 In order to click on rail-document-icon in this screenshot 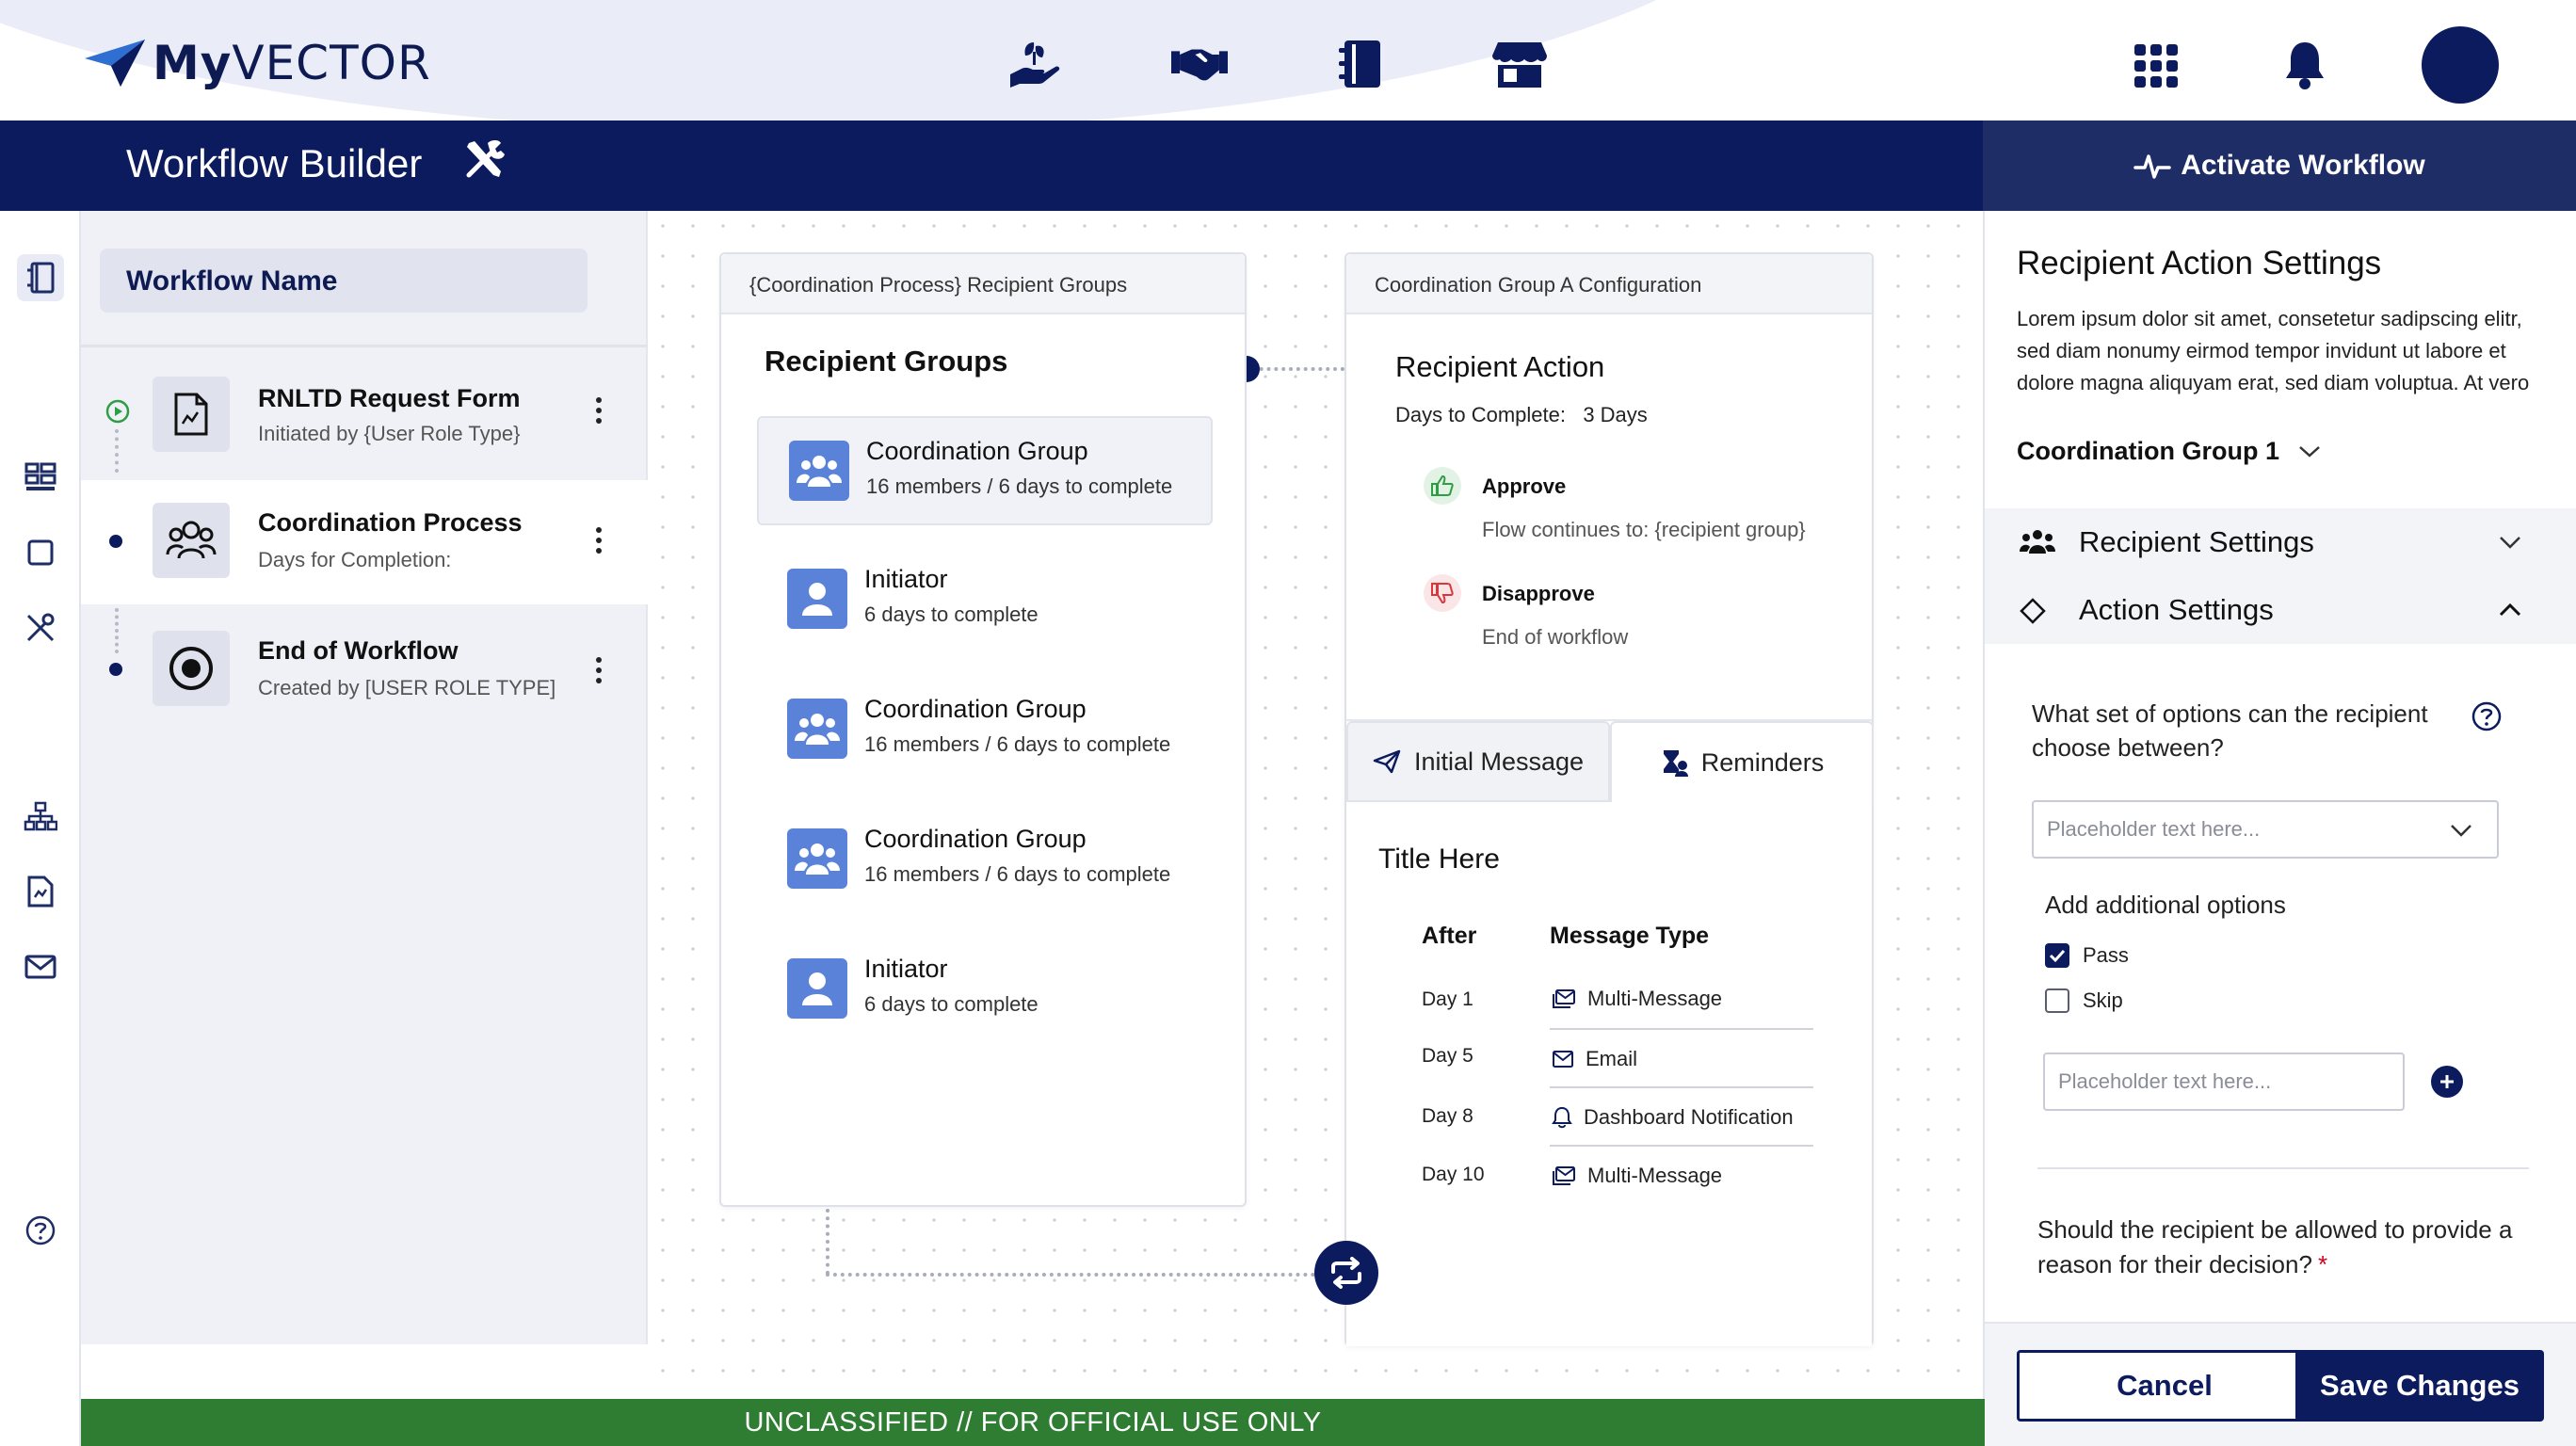, I will do `click(40, 891)`.